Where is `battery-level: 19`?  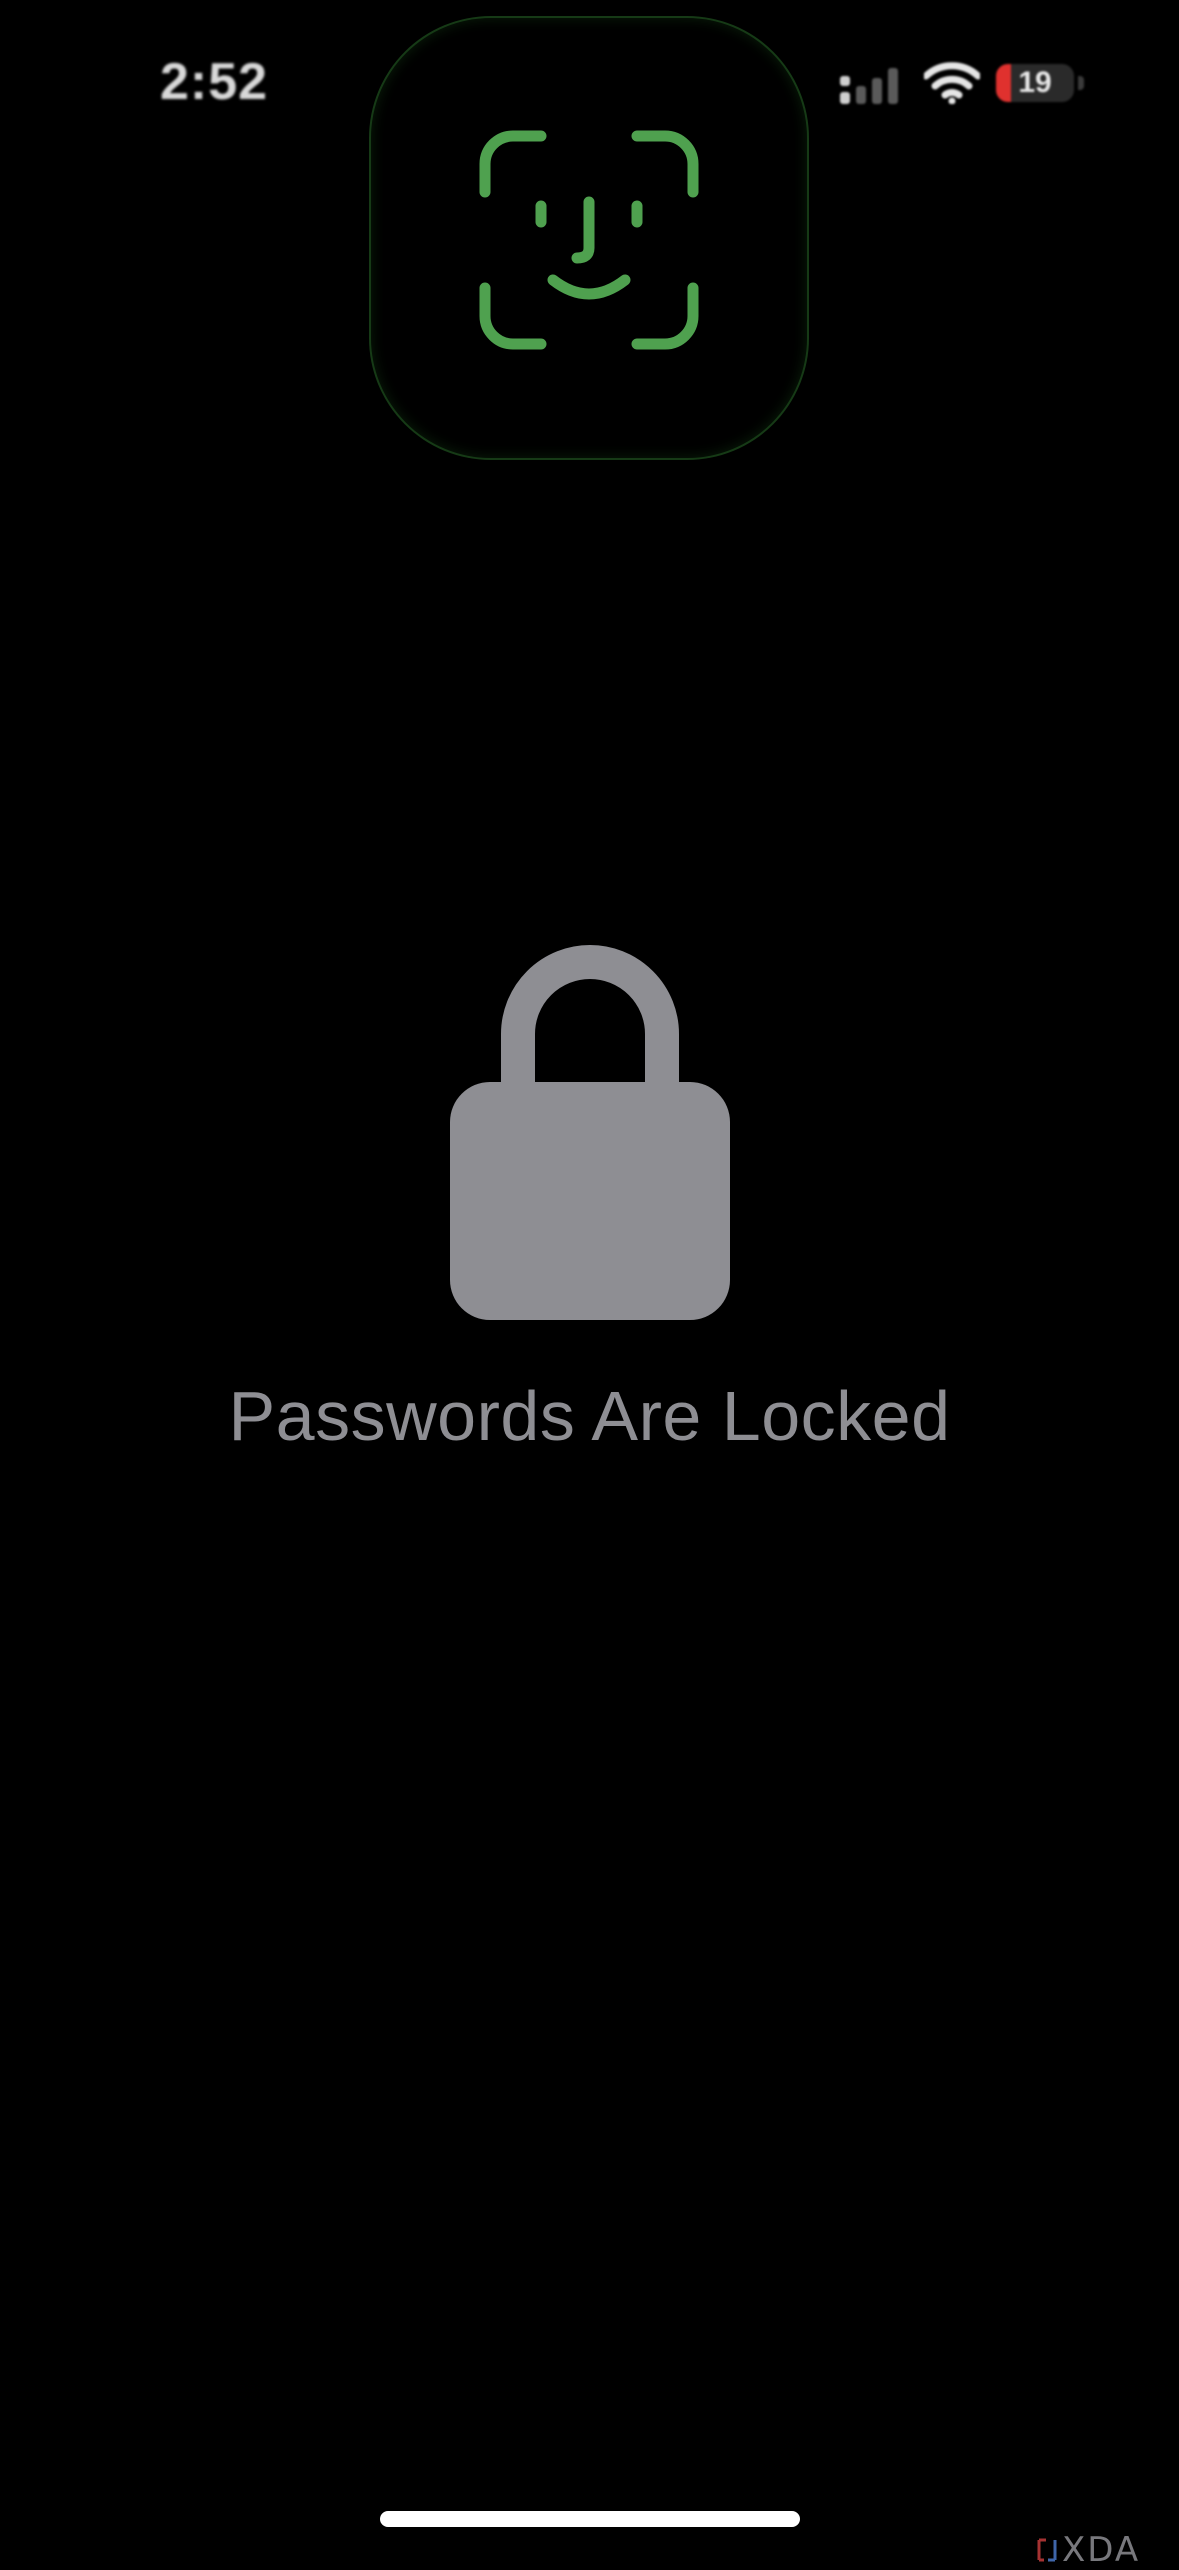
battery-level: 19 is located at coordinates (1035, 82).